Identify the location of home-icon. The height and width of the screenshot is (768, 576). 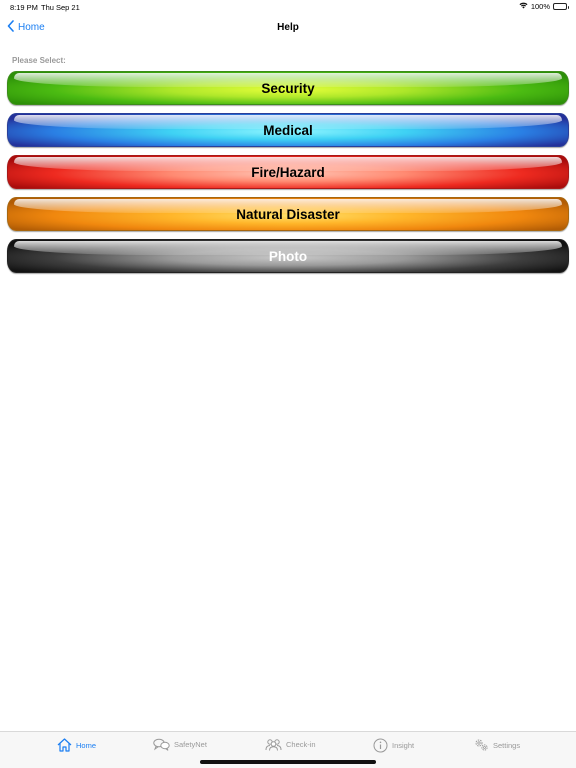
(64, 745).